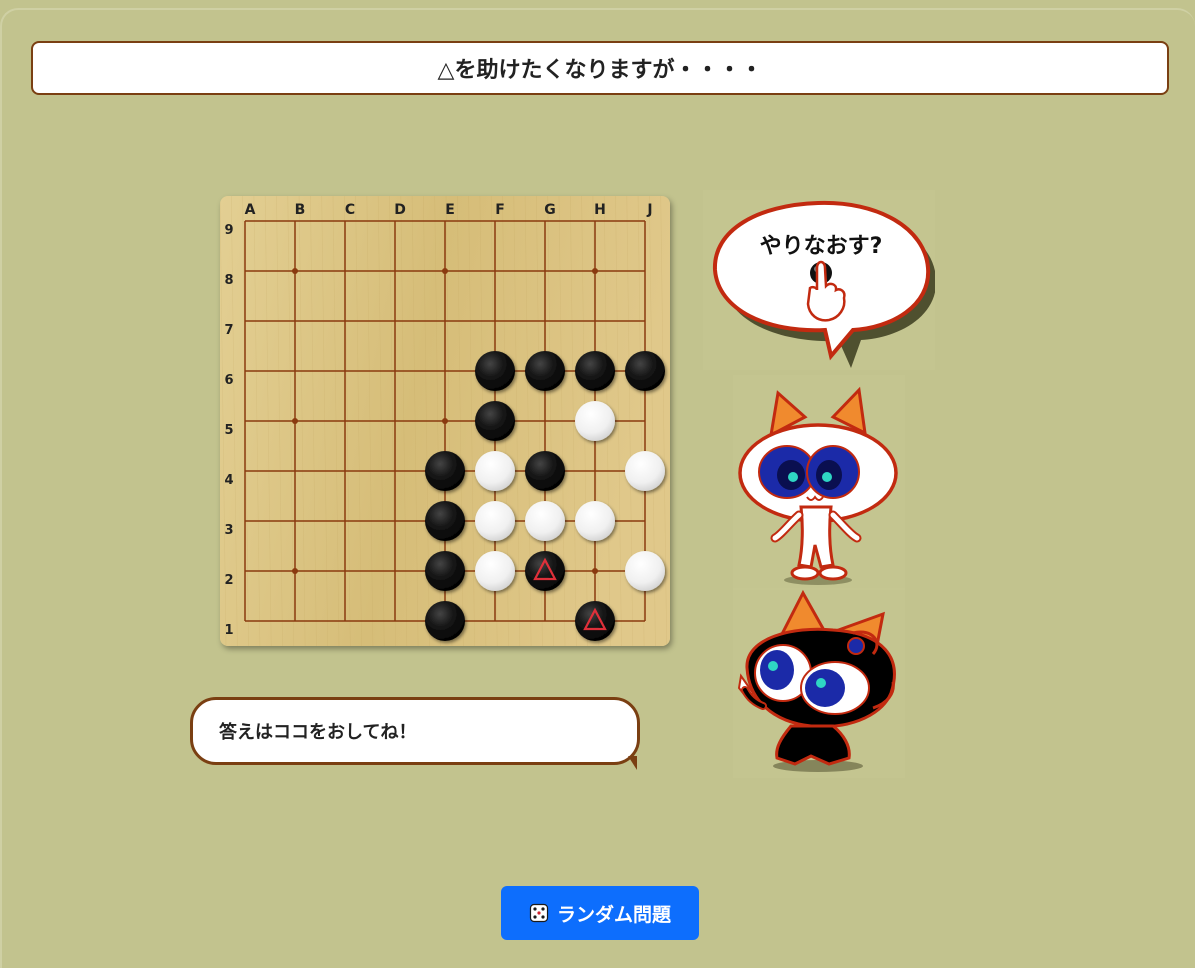  What do you see at coordinates (228, 630) in the screenshot?
I see `row-label: 1` at bounding box center [228, 630].